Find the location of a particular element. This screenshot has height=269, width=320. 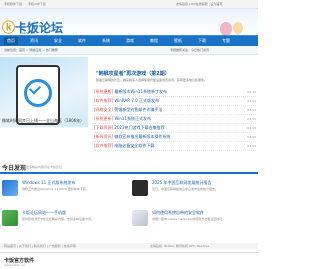

card-desc: 近日，中国互联网络信息中心发布最新统计报告。 is located at coordinates (185, 189).